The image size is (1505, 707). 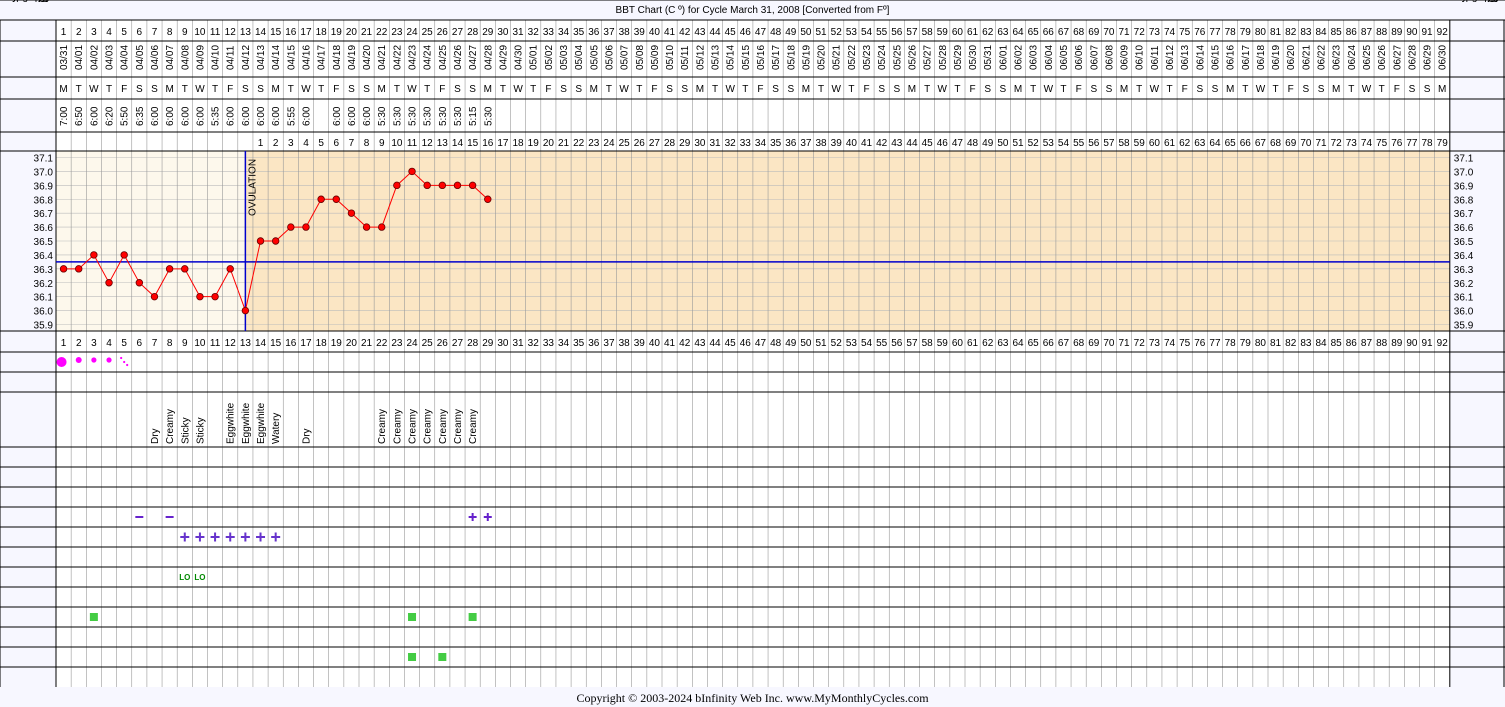 What do you see at coordinates (1003, 143) in the screenshot?
I see `dpo-number: 50` at bounding box center [1003, 143].